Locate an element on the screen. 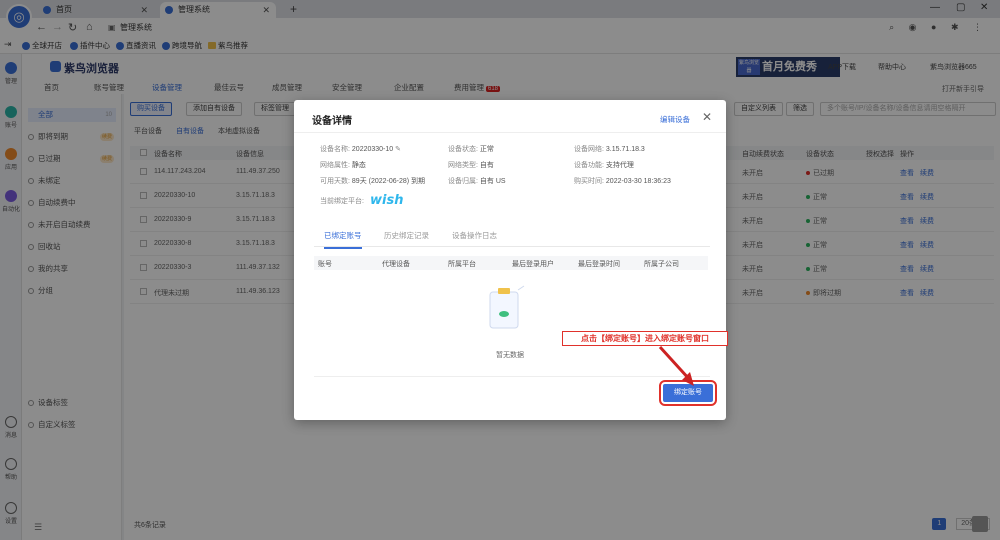 This screenshot has width=1000, height=540. close-icon: ✕ is located at coordinates (707, 117).